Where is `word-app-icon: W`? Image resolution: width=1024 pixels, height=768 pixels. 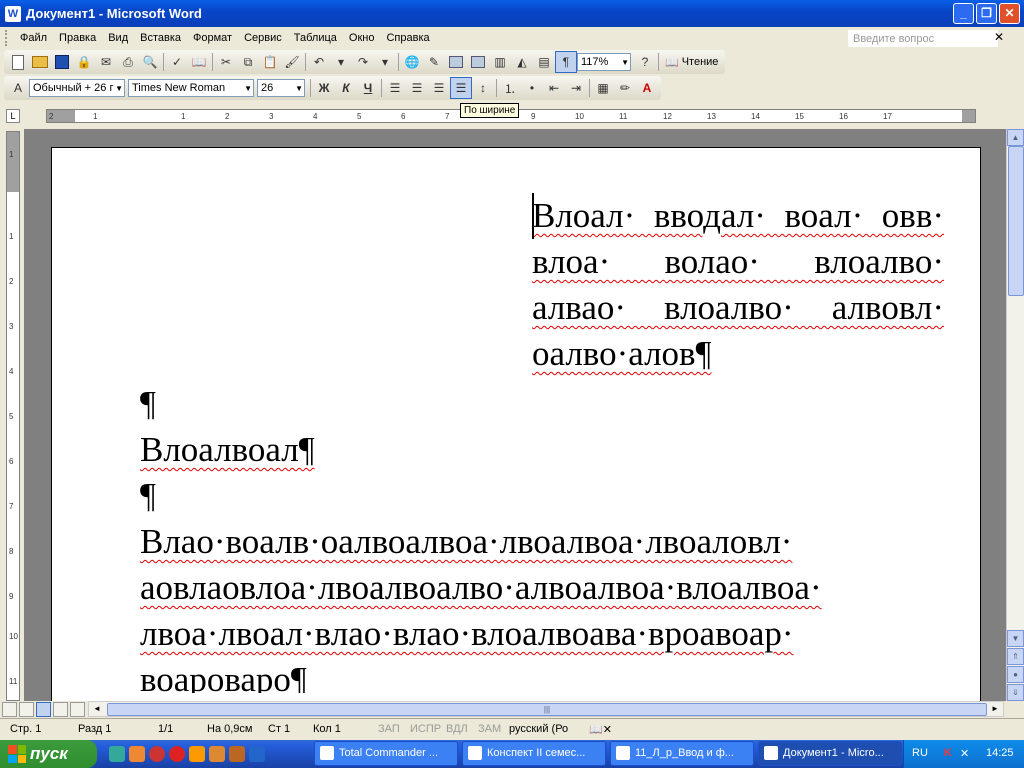 word-app-icon: W is located at coordinates (13, 13).